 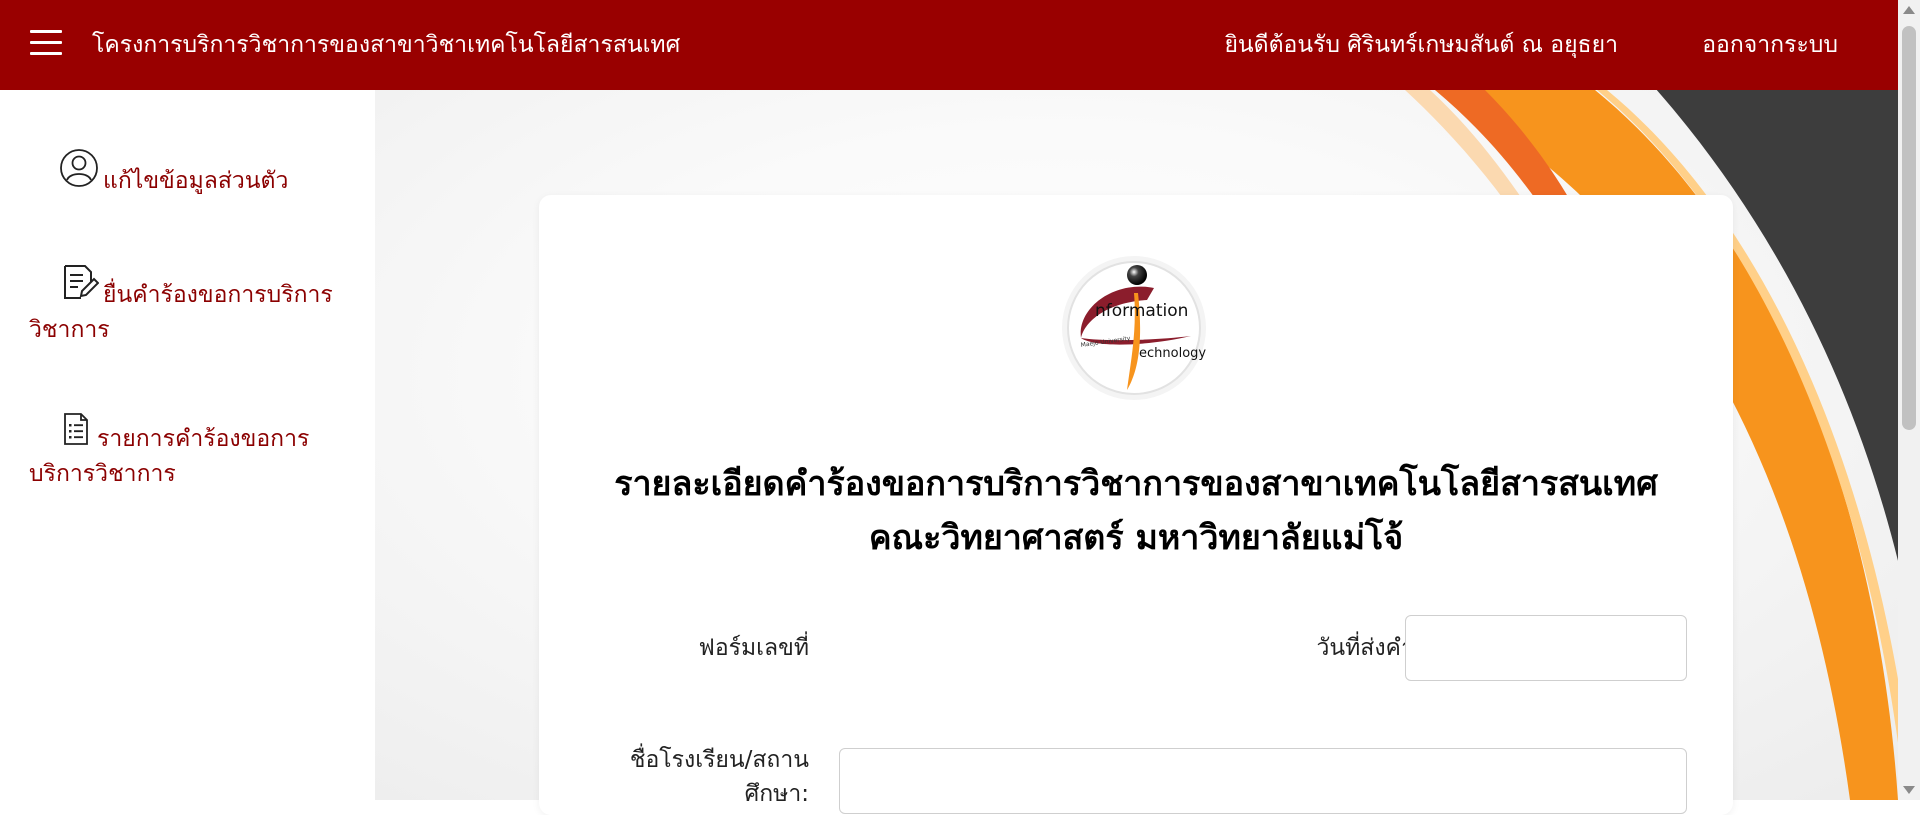 What do you see at coordinates (1909, 228) in the screenshot?
I see `scroll-thumb` at bounding box center [1909, 228].